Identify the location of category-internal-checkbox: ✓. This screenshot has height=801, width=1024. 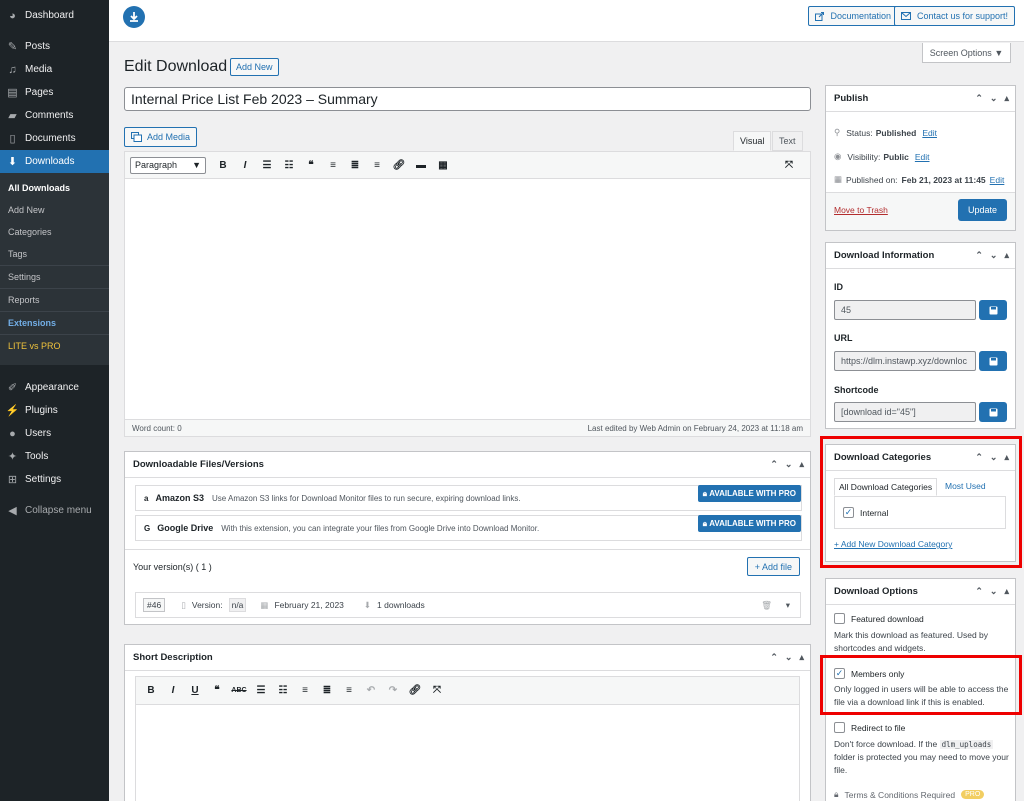
(848, 512).